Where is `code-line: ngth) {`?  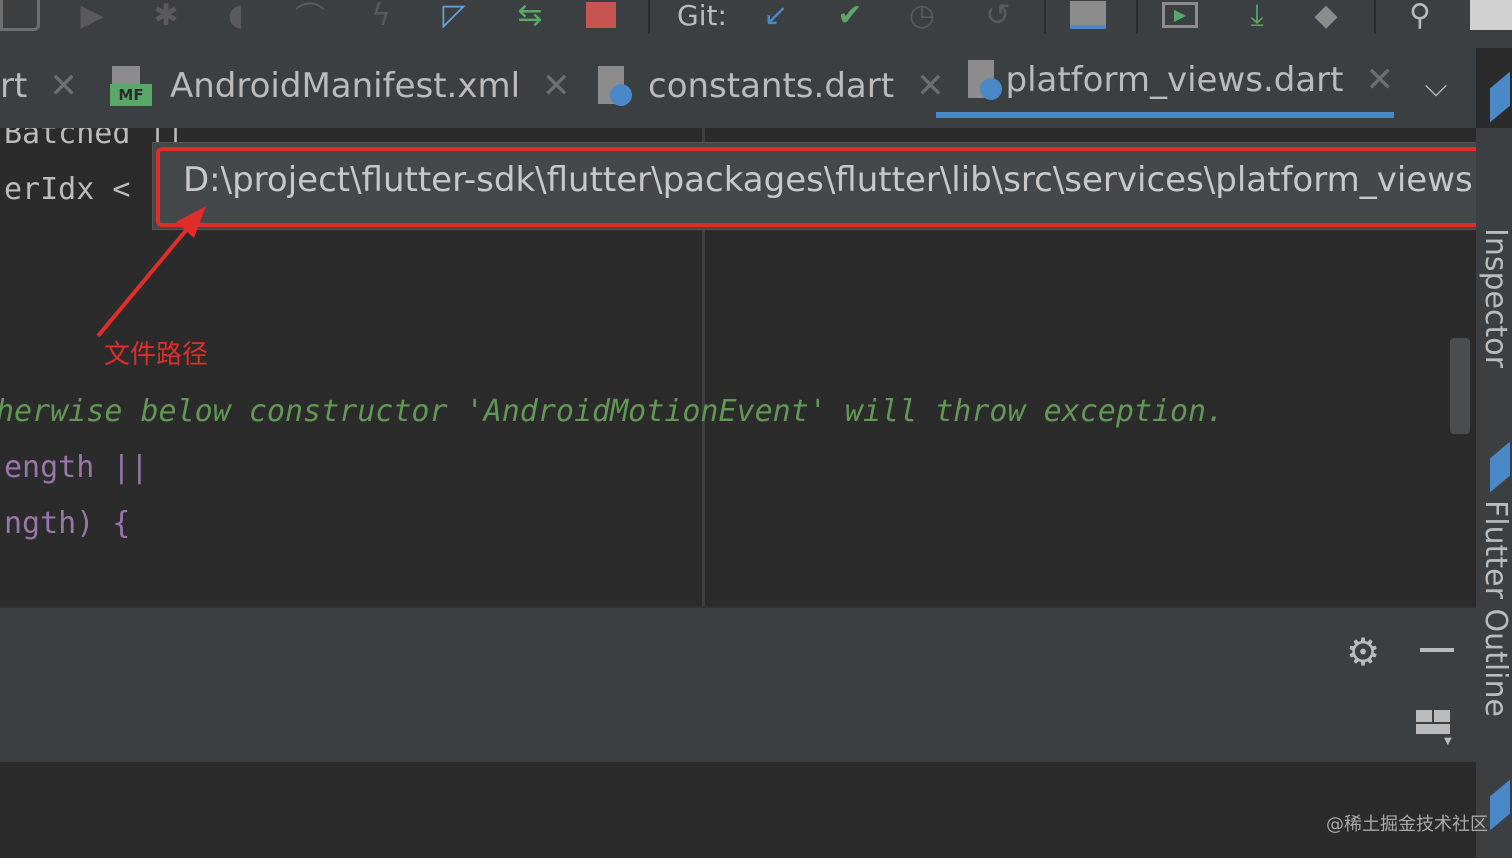
code-line: ngth) { is located at coordinates (67, 523).